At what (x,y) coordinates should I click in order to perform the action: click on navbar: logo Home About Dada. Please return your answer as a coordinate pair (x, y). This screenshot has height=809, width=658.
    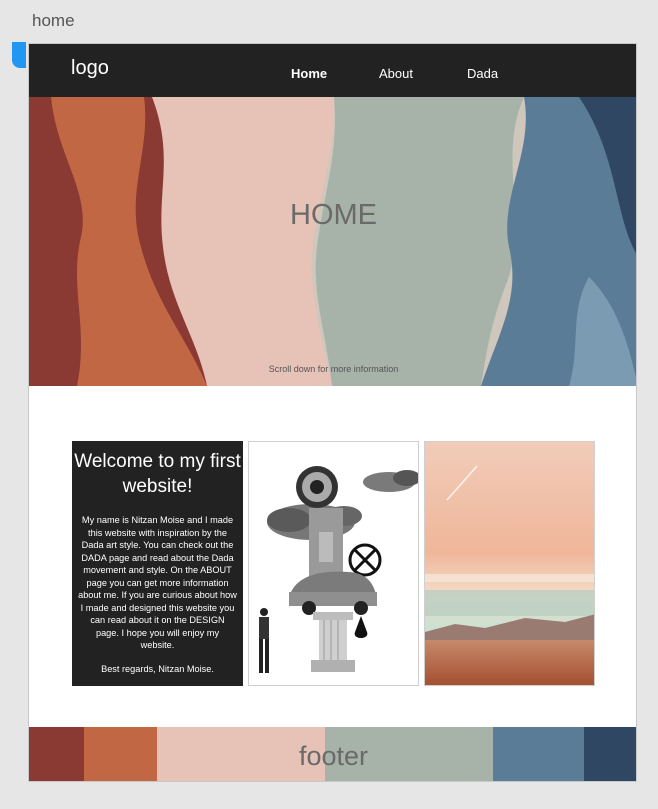
    Looking at the image, I should click on (332, 70).